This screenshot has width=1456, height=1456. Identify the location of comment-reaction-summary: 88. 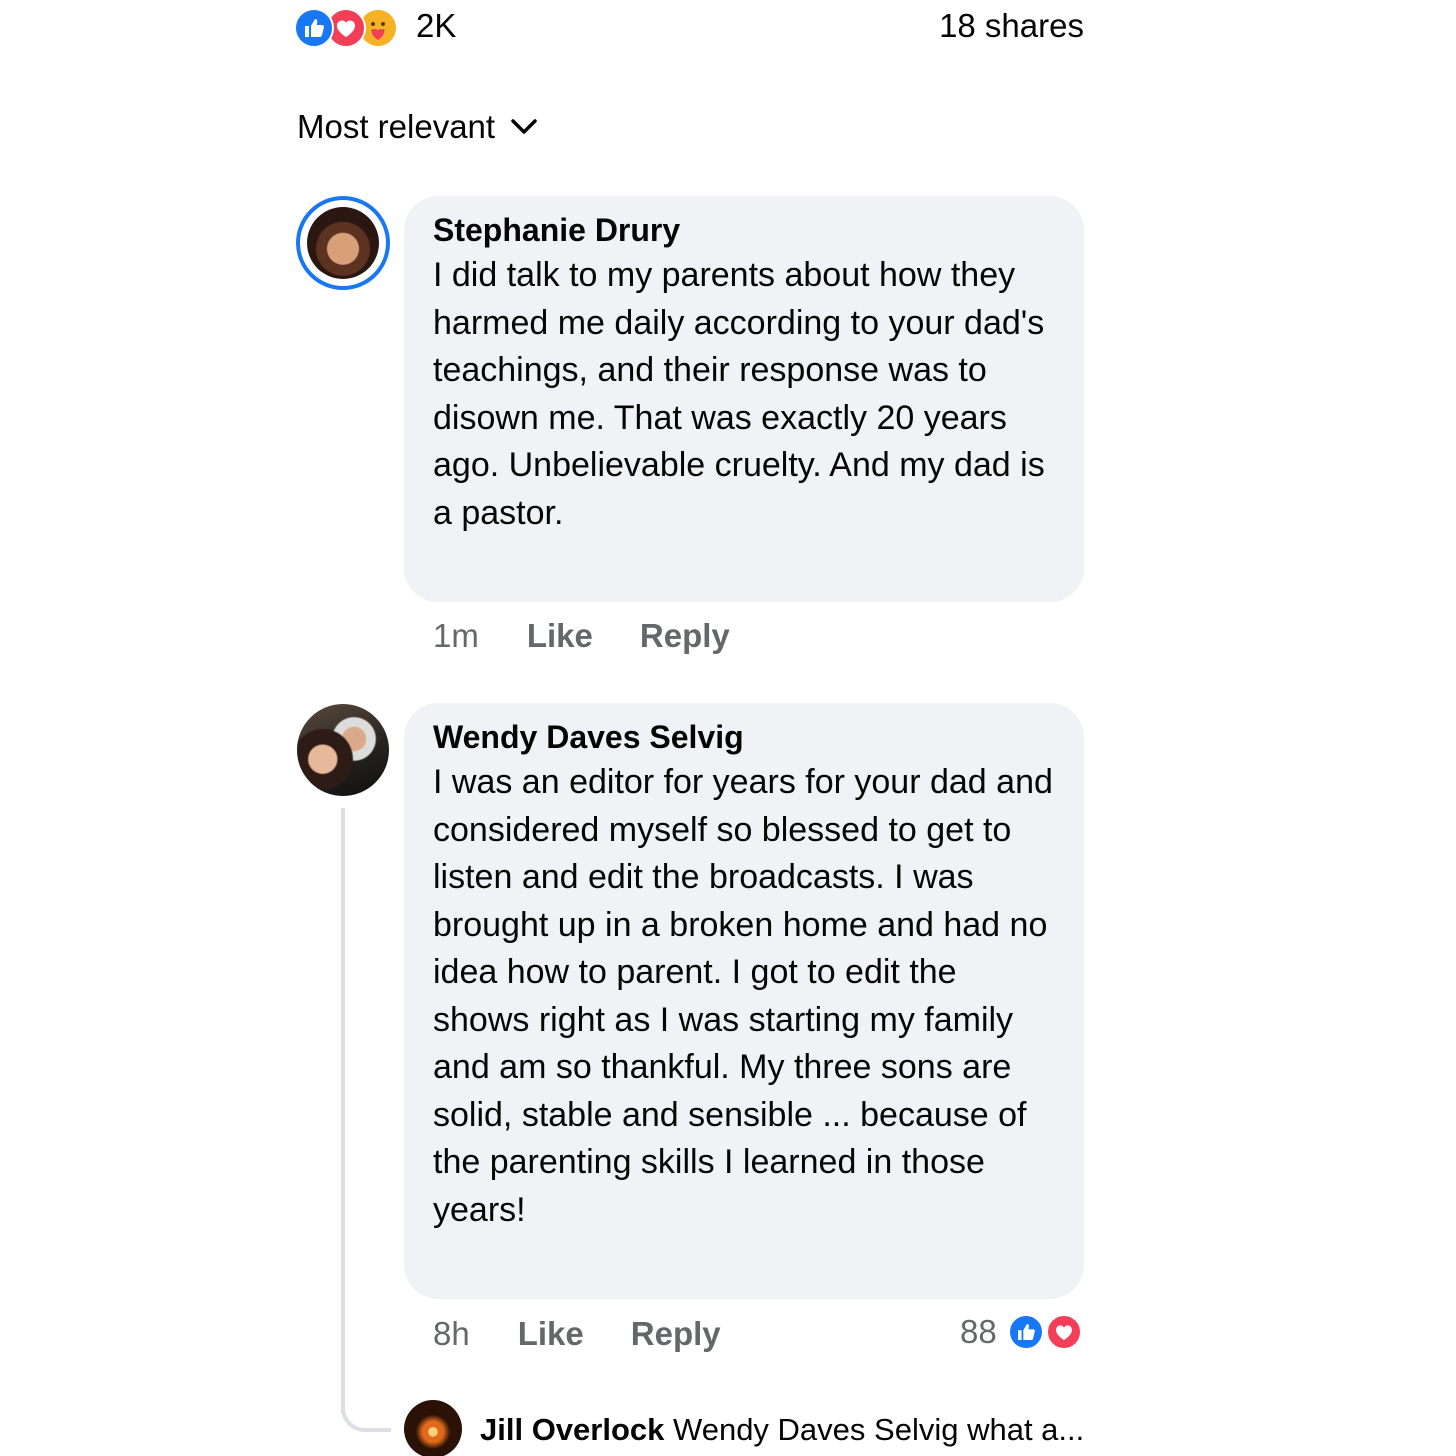
(1023, 1332).